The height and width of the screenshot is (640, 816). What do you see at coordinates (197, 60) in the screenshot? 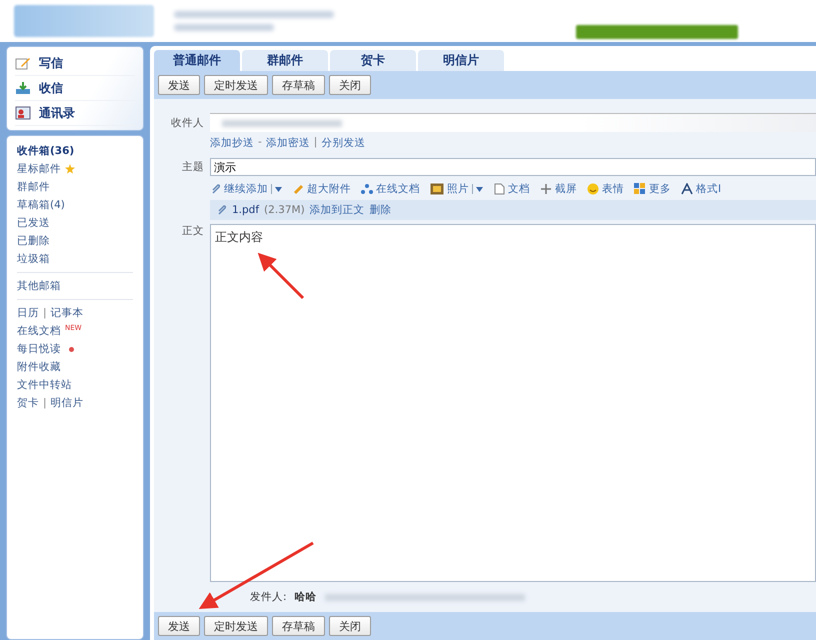
I see `tab: 普通邮件` at bounding box center [197, 60].